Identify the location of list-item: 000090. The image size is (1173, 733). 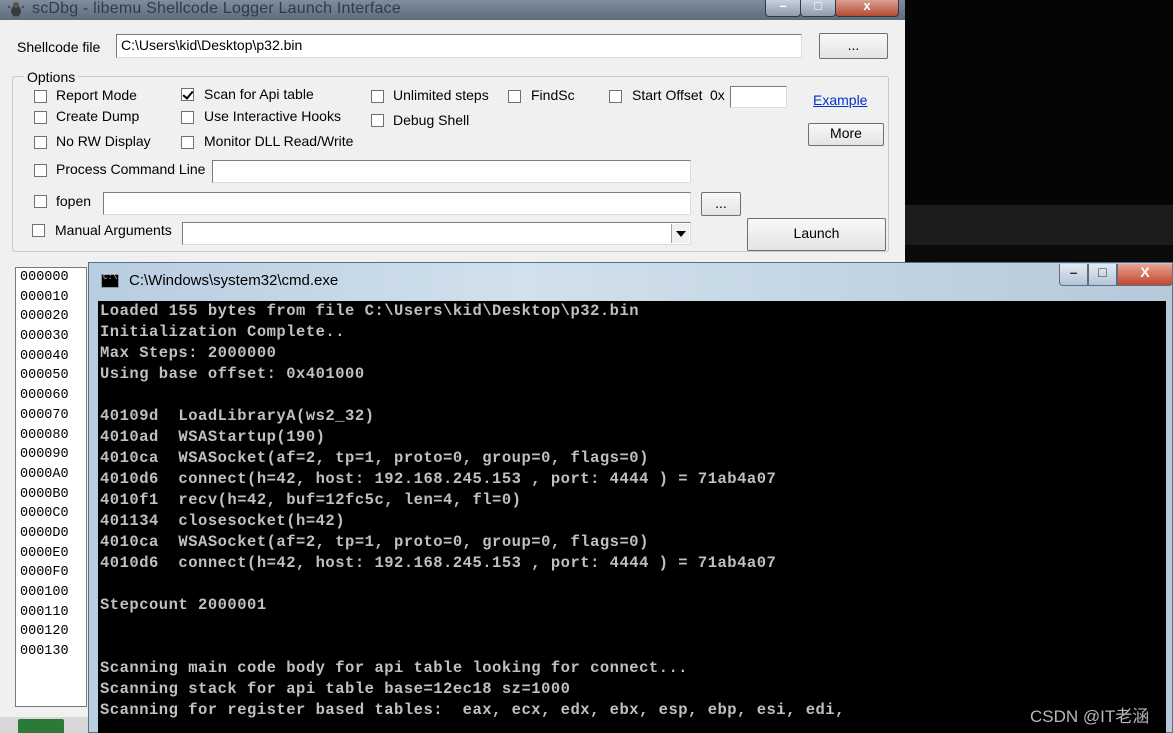
(51, 455).